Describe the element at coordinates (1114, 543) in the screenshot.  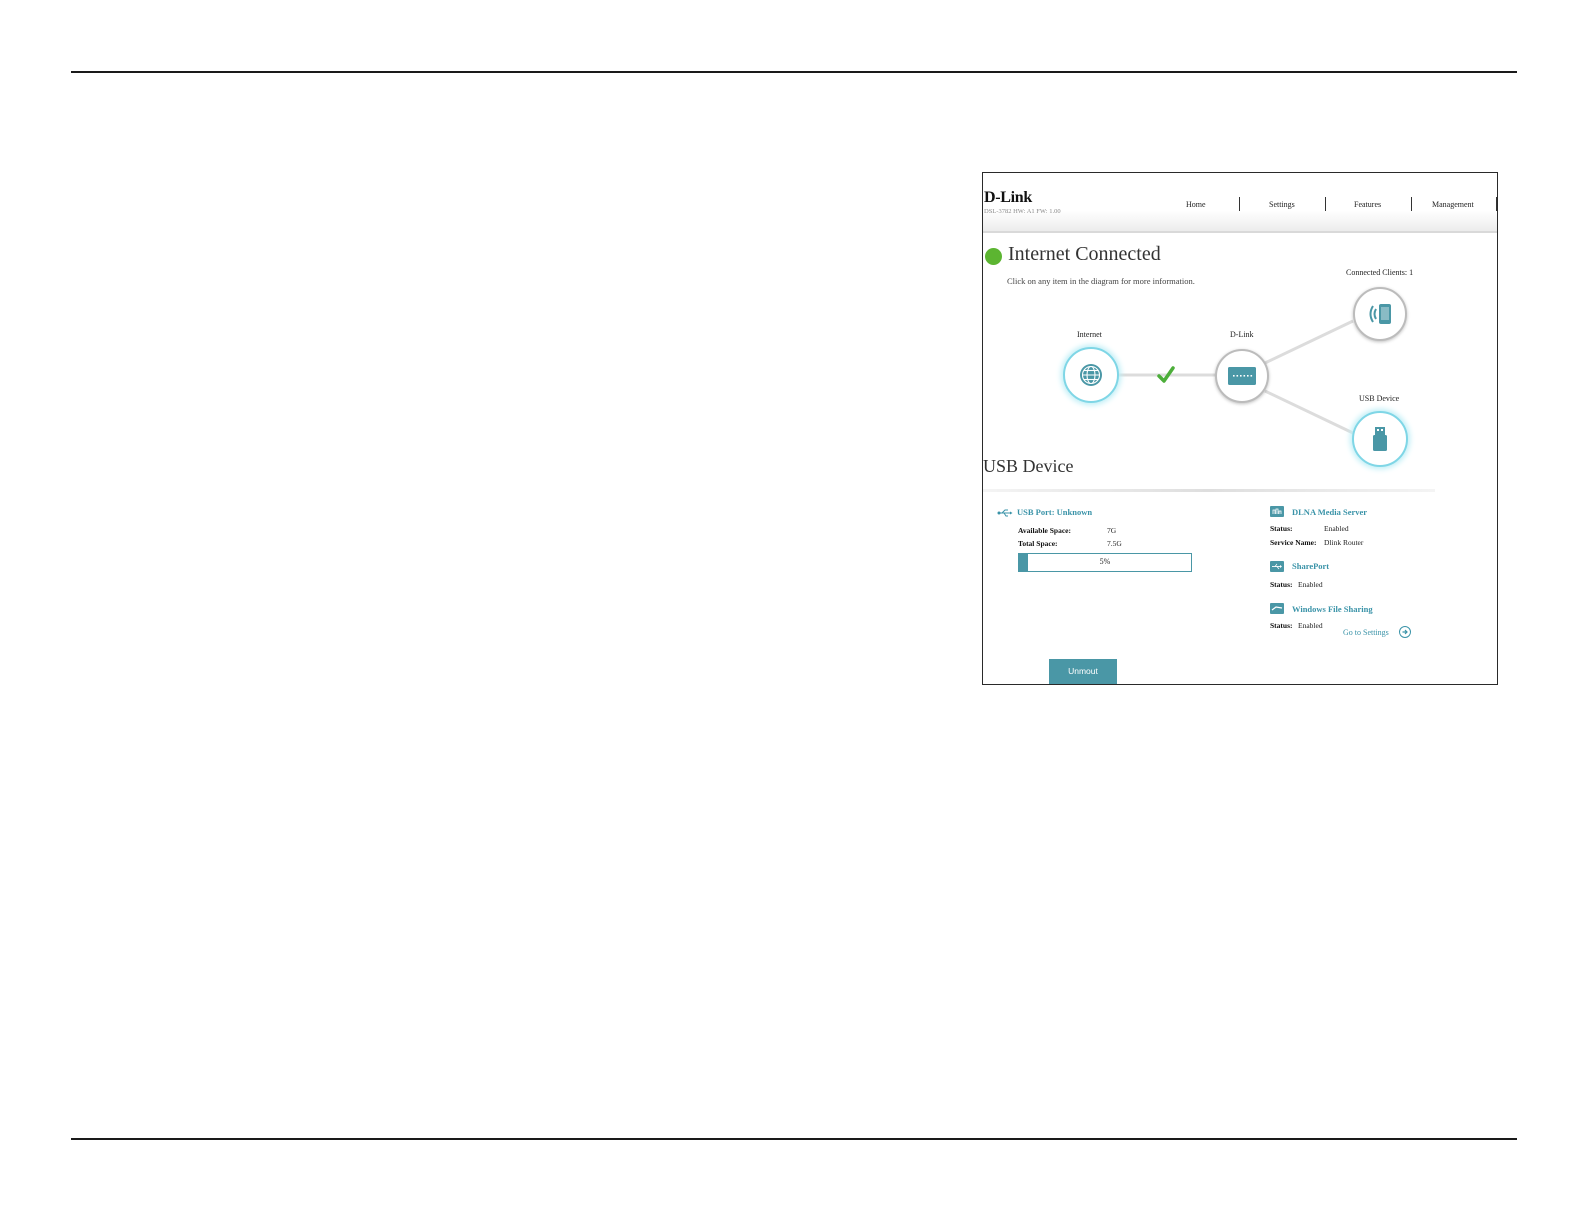
I see `total-space-value: 7.5G` at that location.